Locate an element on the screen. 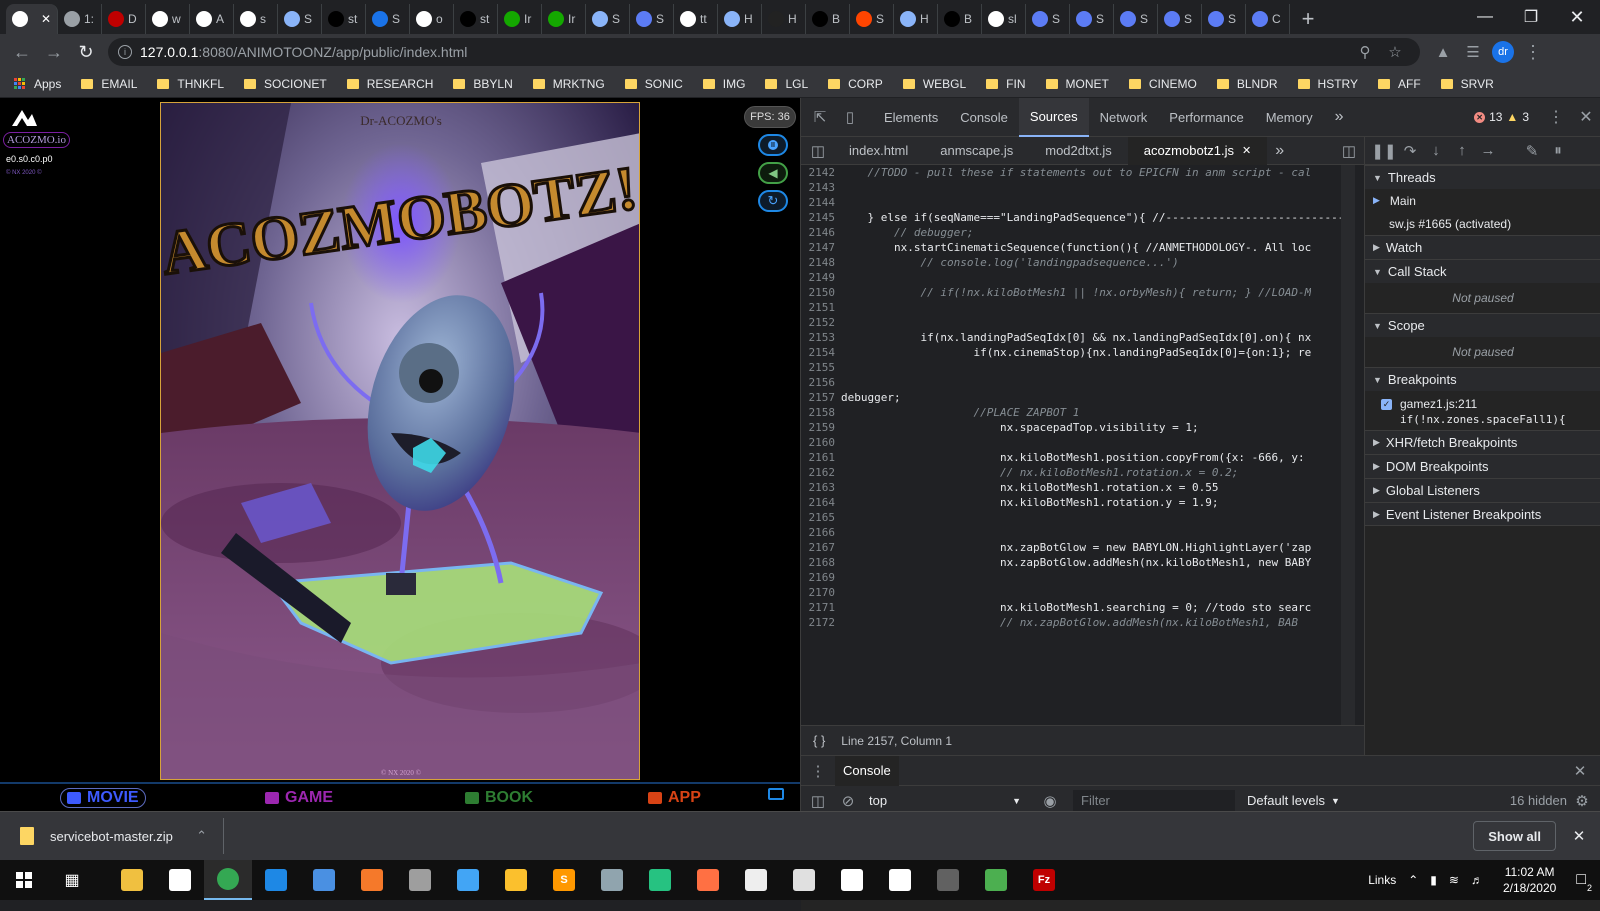 Image resolution: width=1600 pixels, height=911 pixels. menu-kebab-icon: ⋮ is located at coordinates (1533, 52).